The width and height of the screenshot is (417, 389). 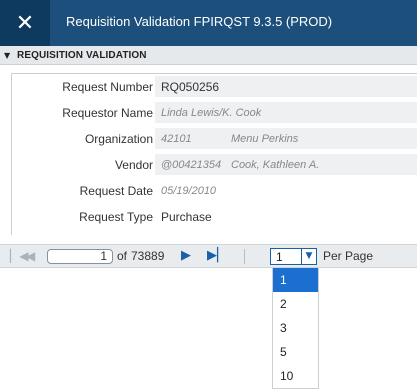 I want to click on vendor-label: Vendor, so click(x=133, y=165).